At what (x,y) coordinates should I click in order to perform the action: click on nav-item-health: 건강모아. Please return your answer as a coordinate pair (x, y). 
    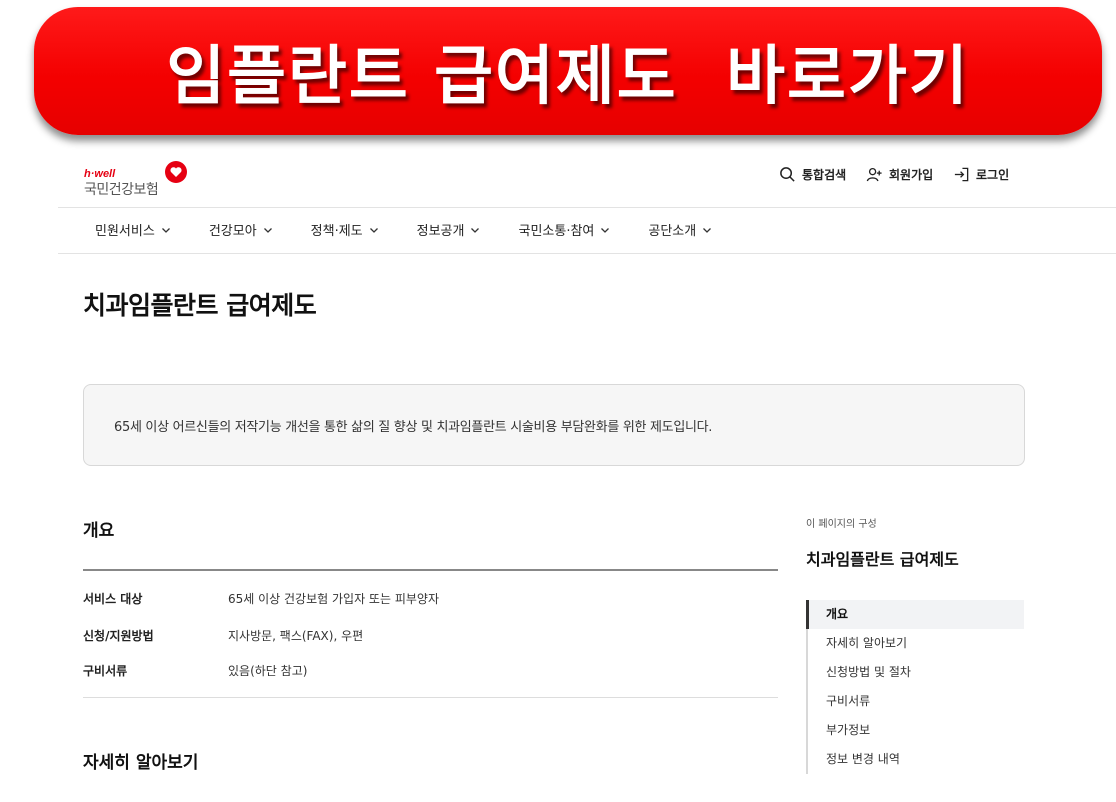
    Looking at the image, I should click on (241, 229).